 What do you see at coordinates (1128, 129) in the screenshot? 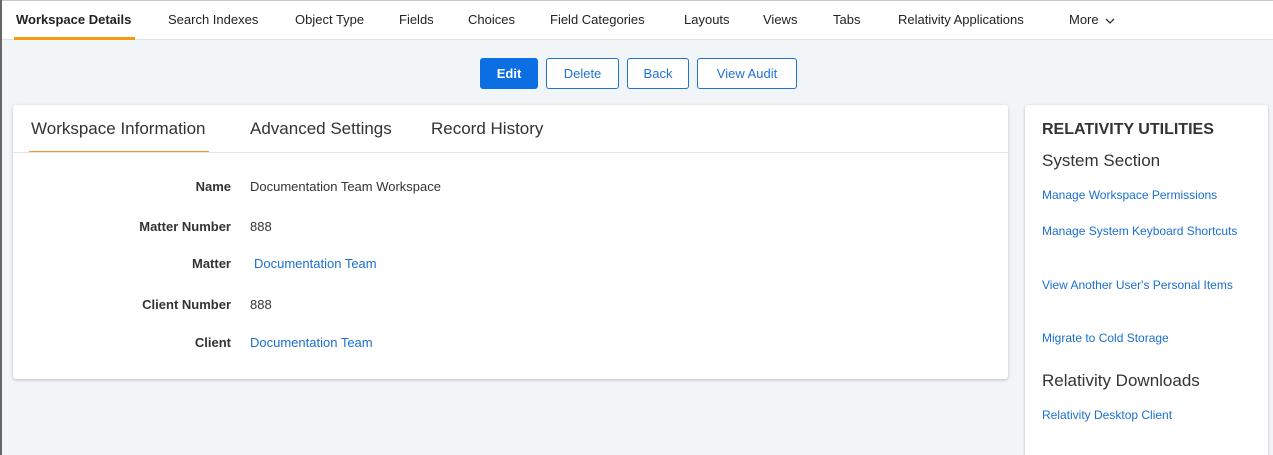
I see `utilities-title: RELATIVITY UTILITIES` at bounding box center [1128, 129].